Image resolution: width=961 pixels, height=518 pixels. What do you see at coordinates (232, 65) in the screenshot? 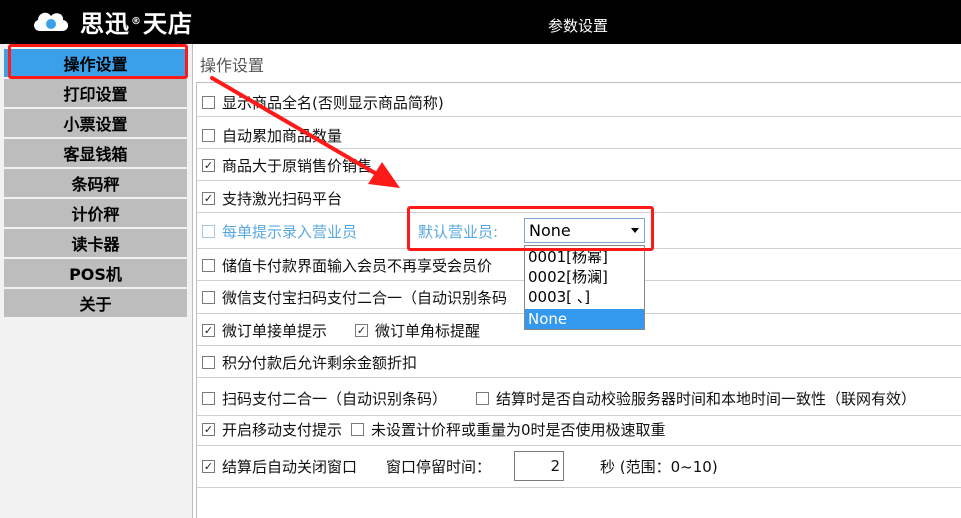
I see `section-title: 操作设置` at bounding box center [232, 65].